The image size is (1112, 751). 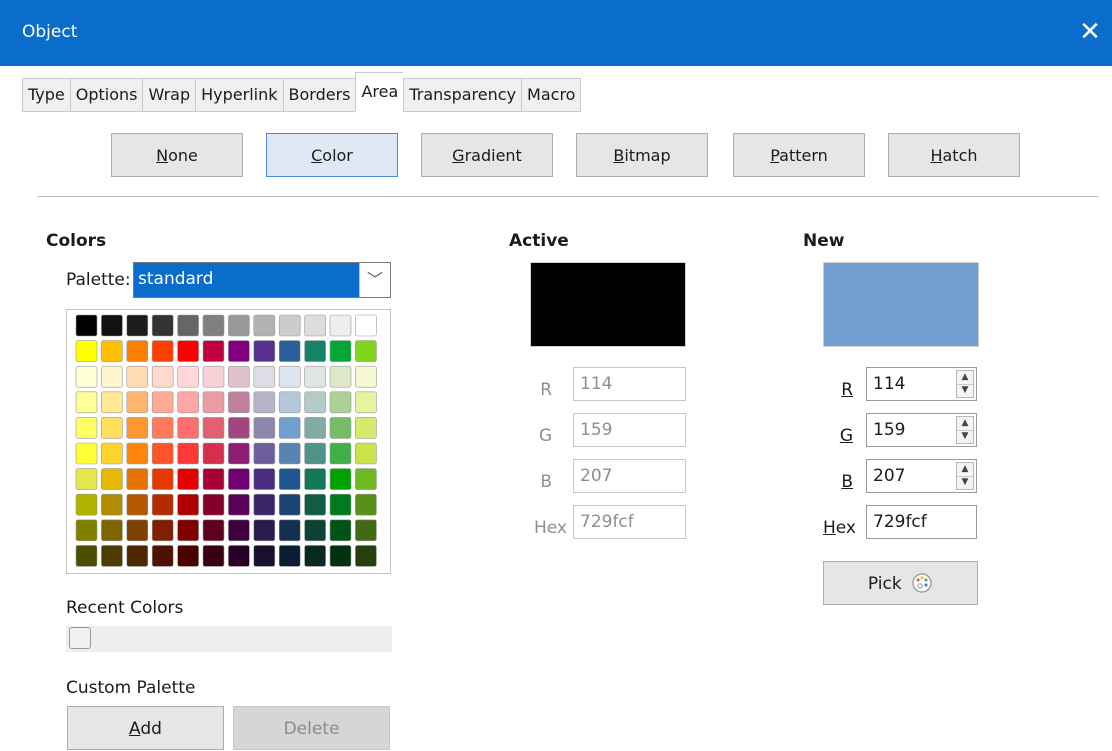 What do you see at coordinates (239, 95) in the screenshot?
I see `tab-hyperlink: Hyperlink` at bounding box center [239, 95].